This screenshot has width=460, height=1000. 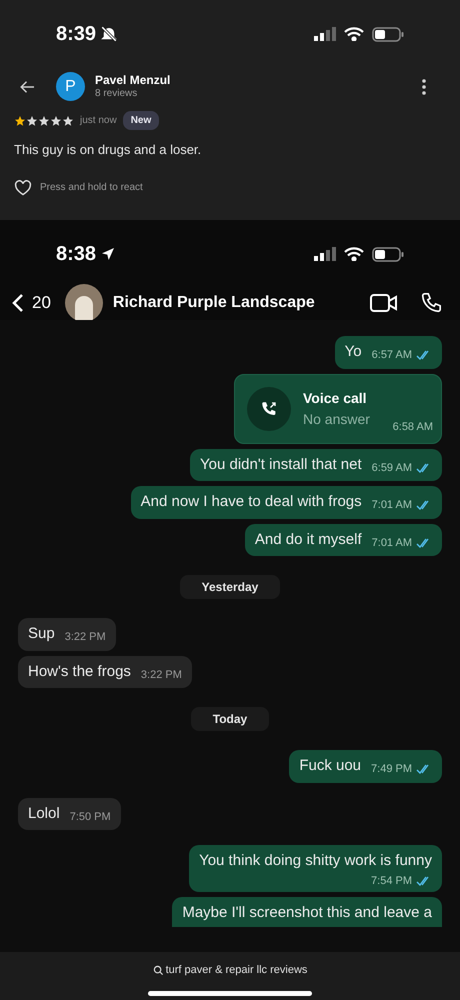 I want to click on message-time: 6:59 AM, so click(x=392, y=468).